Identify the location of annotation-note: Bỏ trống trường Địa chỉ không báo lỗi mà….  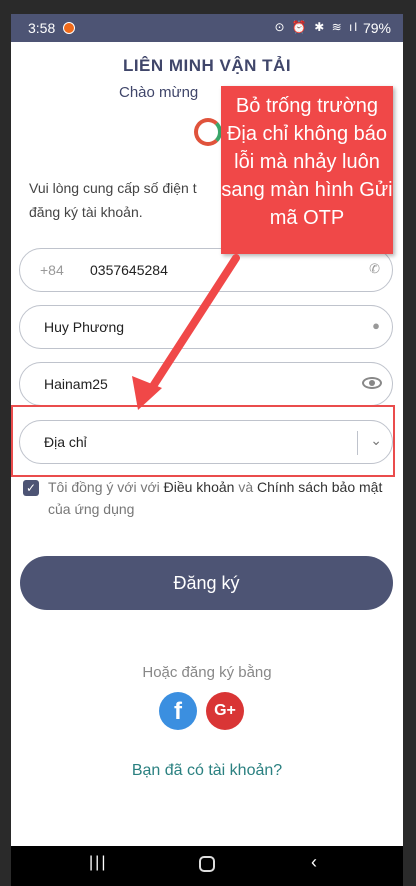
(307, 170).